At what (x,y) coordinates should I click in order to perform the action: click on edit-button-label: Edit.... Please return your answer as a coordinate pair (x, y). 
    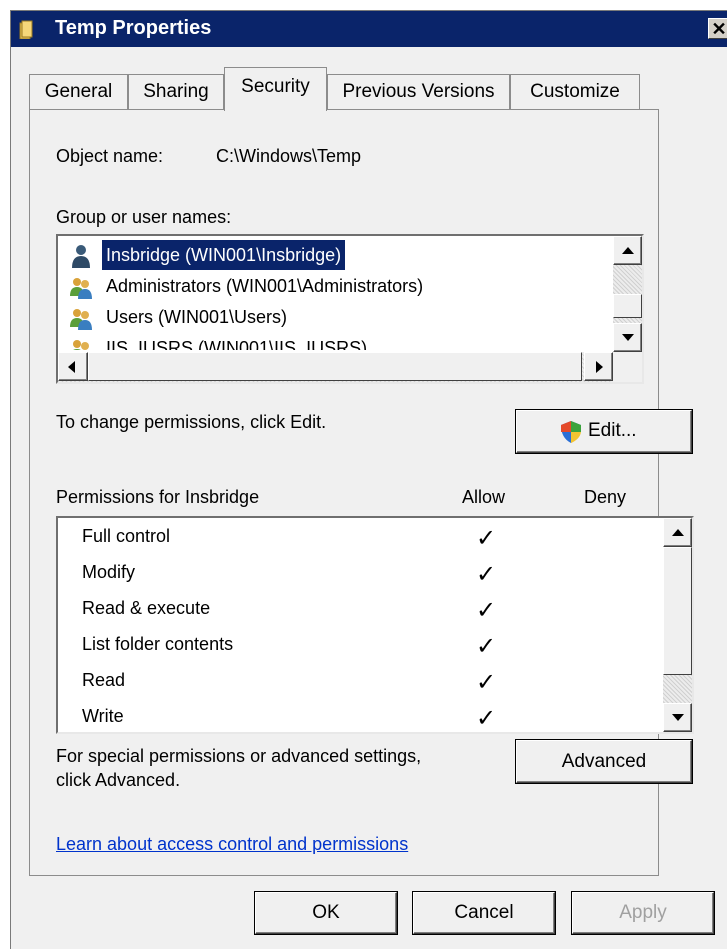
    Looking at the image, I should click on (612, 430).